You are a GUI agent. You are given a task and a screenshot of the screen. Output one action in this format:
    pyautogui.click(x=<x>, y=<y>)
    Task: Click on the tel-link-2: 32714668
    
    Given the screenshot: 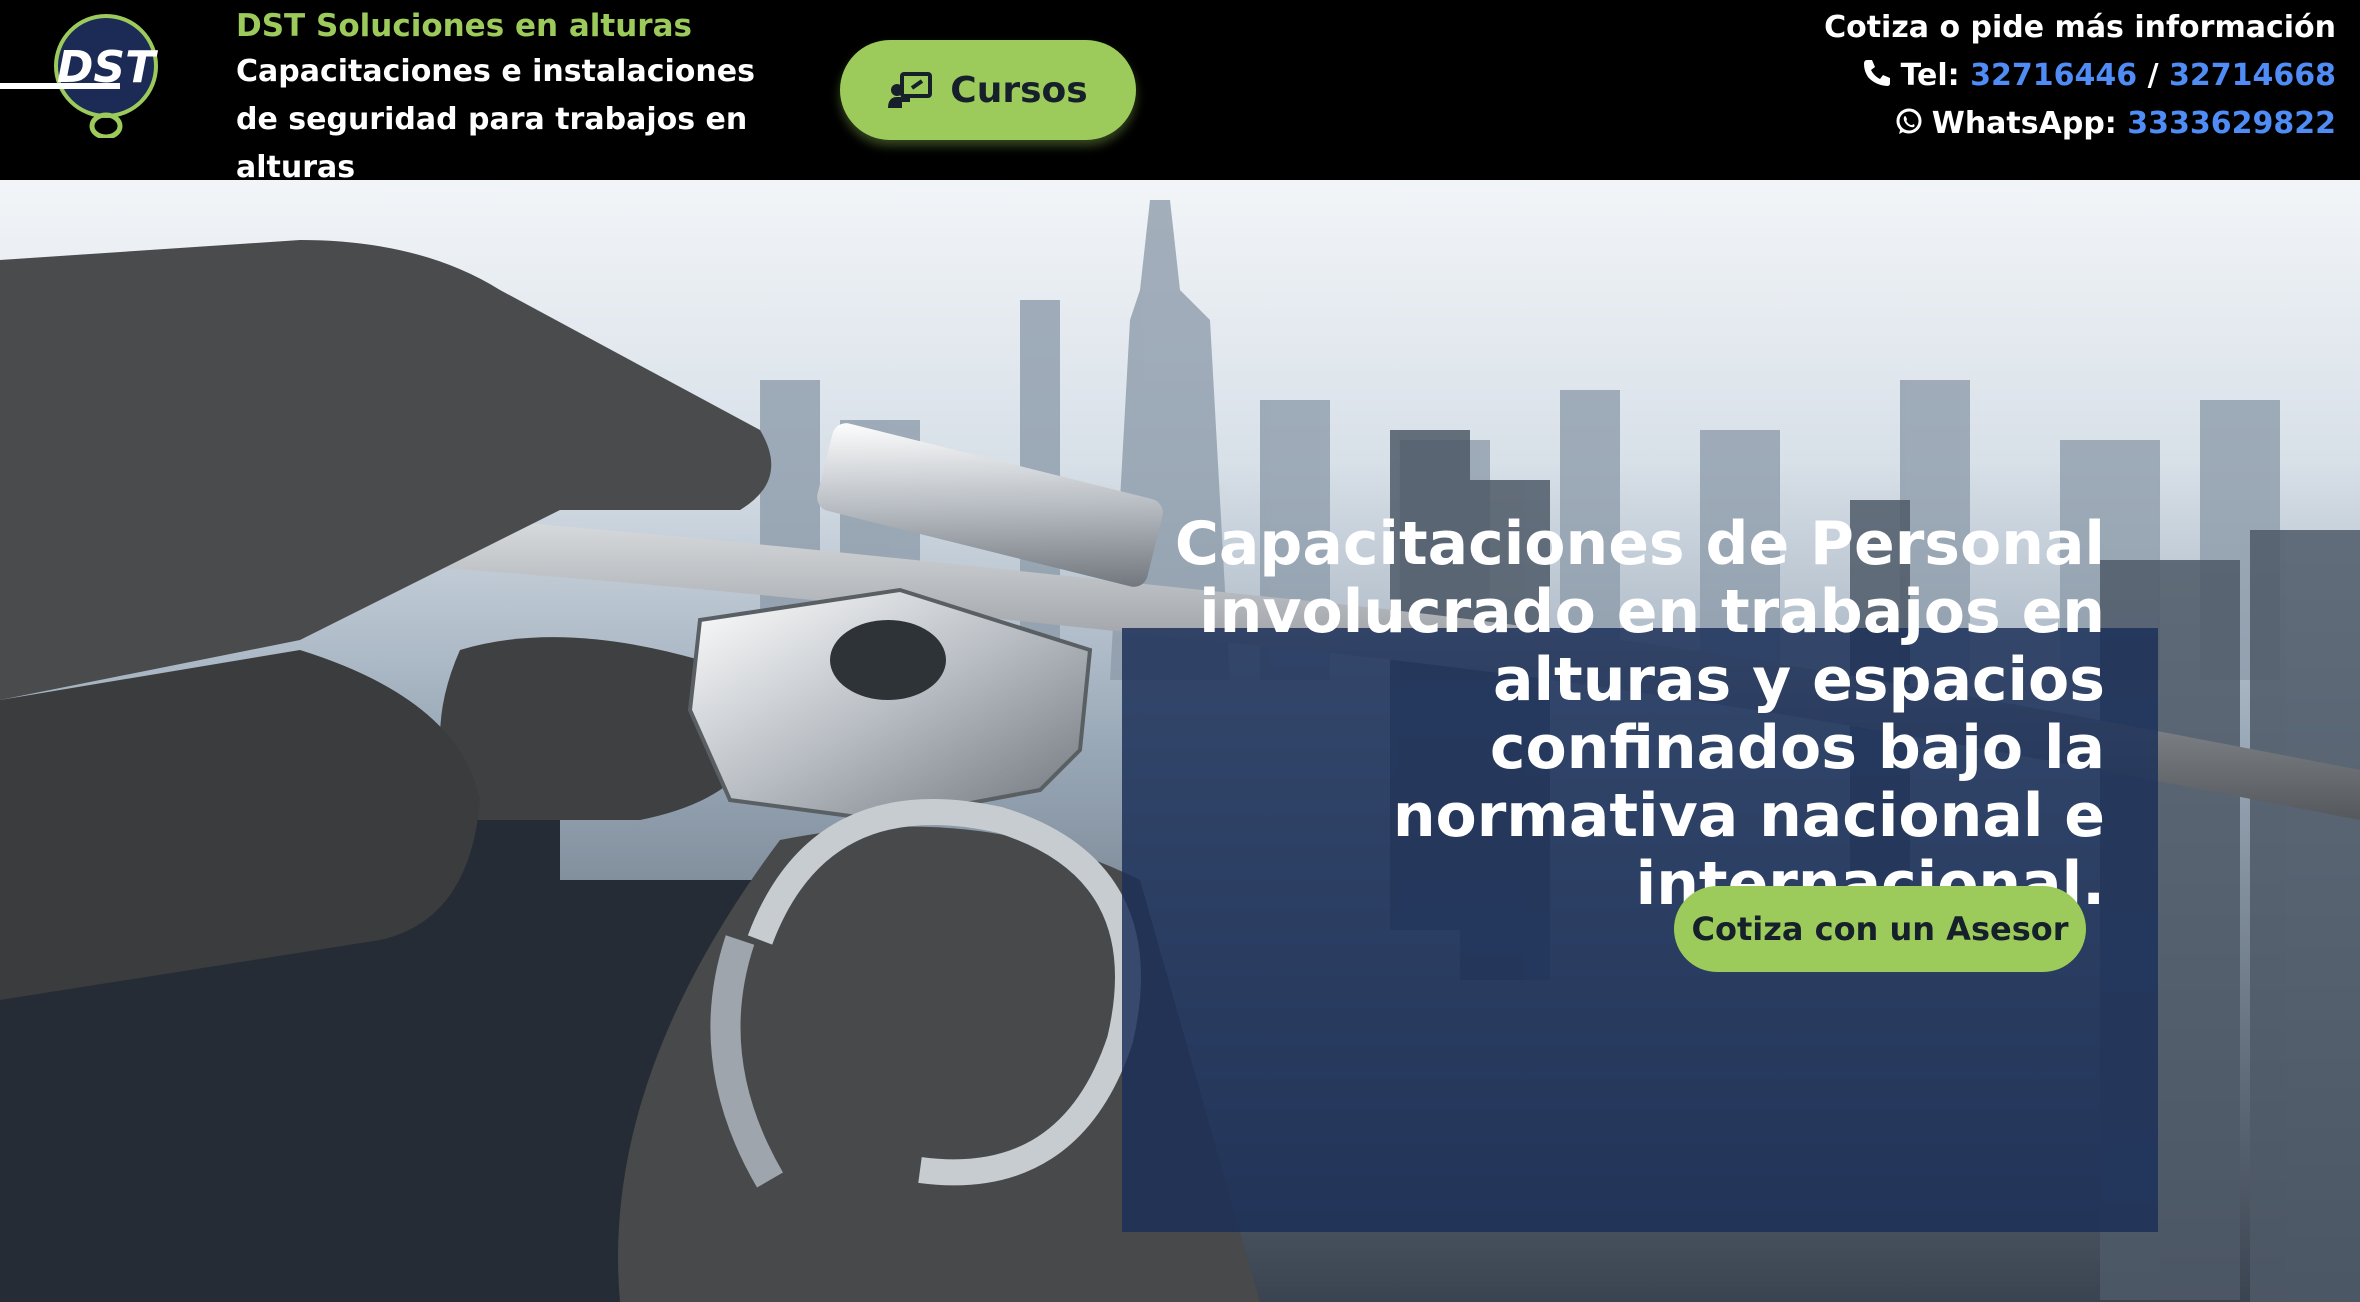 What is the action you would take?
    pyautogui.click(x=2252, y=75)
    